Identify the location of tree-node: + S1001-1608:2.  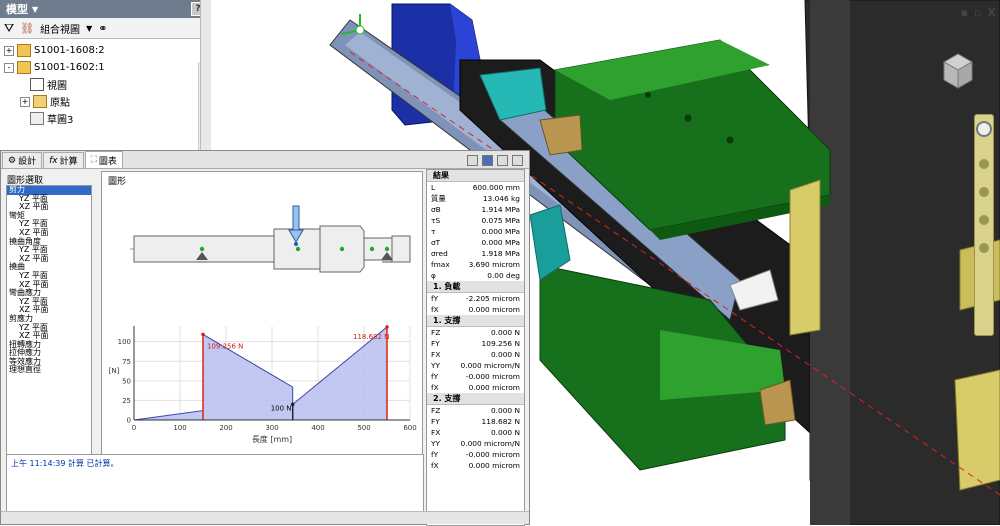
(104, 50).